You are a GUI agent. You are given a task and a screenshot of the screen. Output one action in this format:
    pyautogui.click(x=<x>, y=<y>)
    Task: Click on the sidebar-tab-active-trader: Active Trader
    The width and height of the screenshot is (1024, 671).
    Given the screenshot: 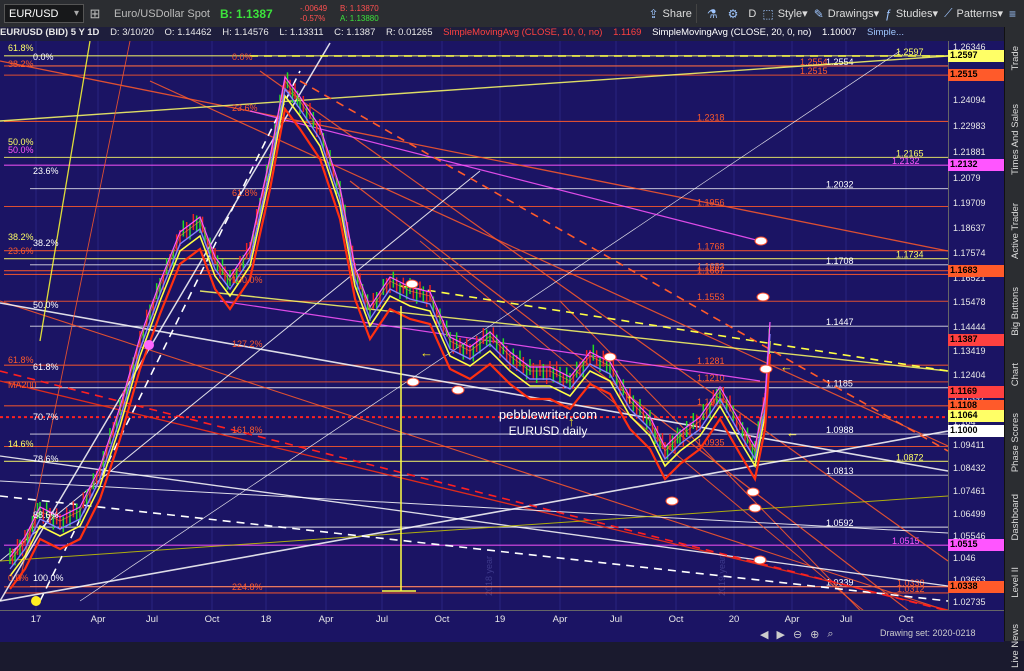 What is the action you would take?
    pyautogui.click(x=1014, y=231)
    